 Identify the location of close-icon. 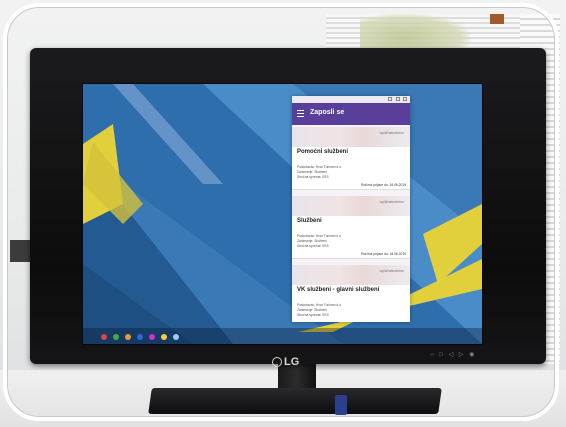
(405, 99).